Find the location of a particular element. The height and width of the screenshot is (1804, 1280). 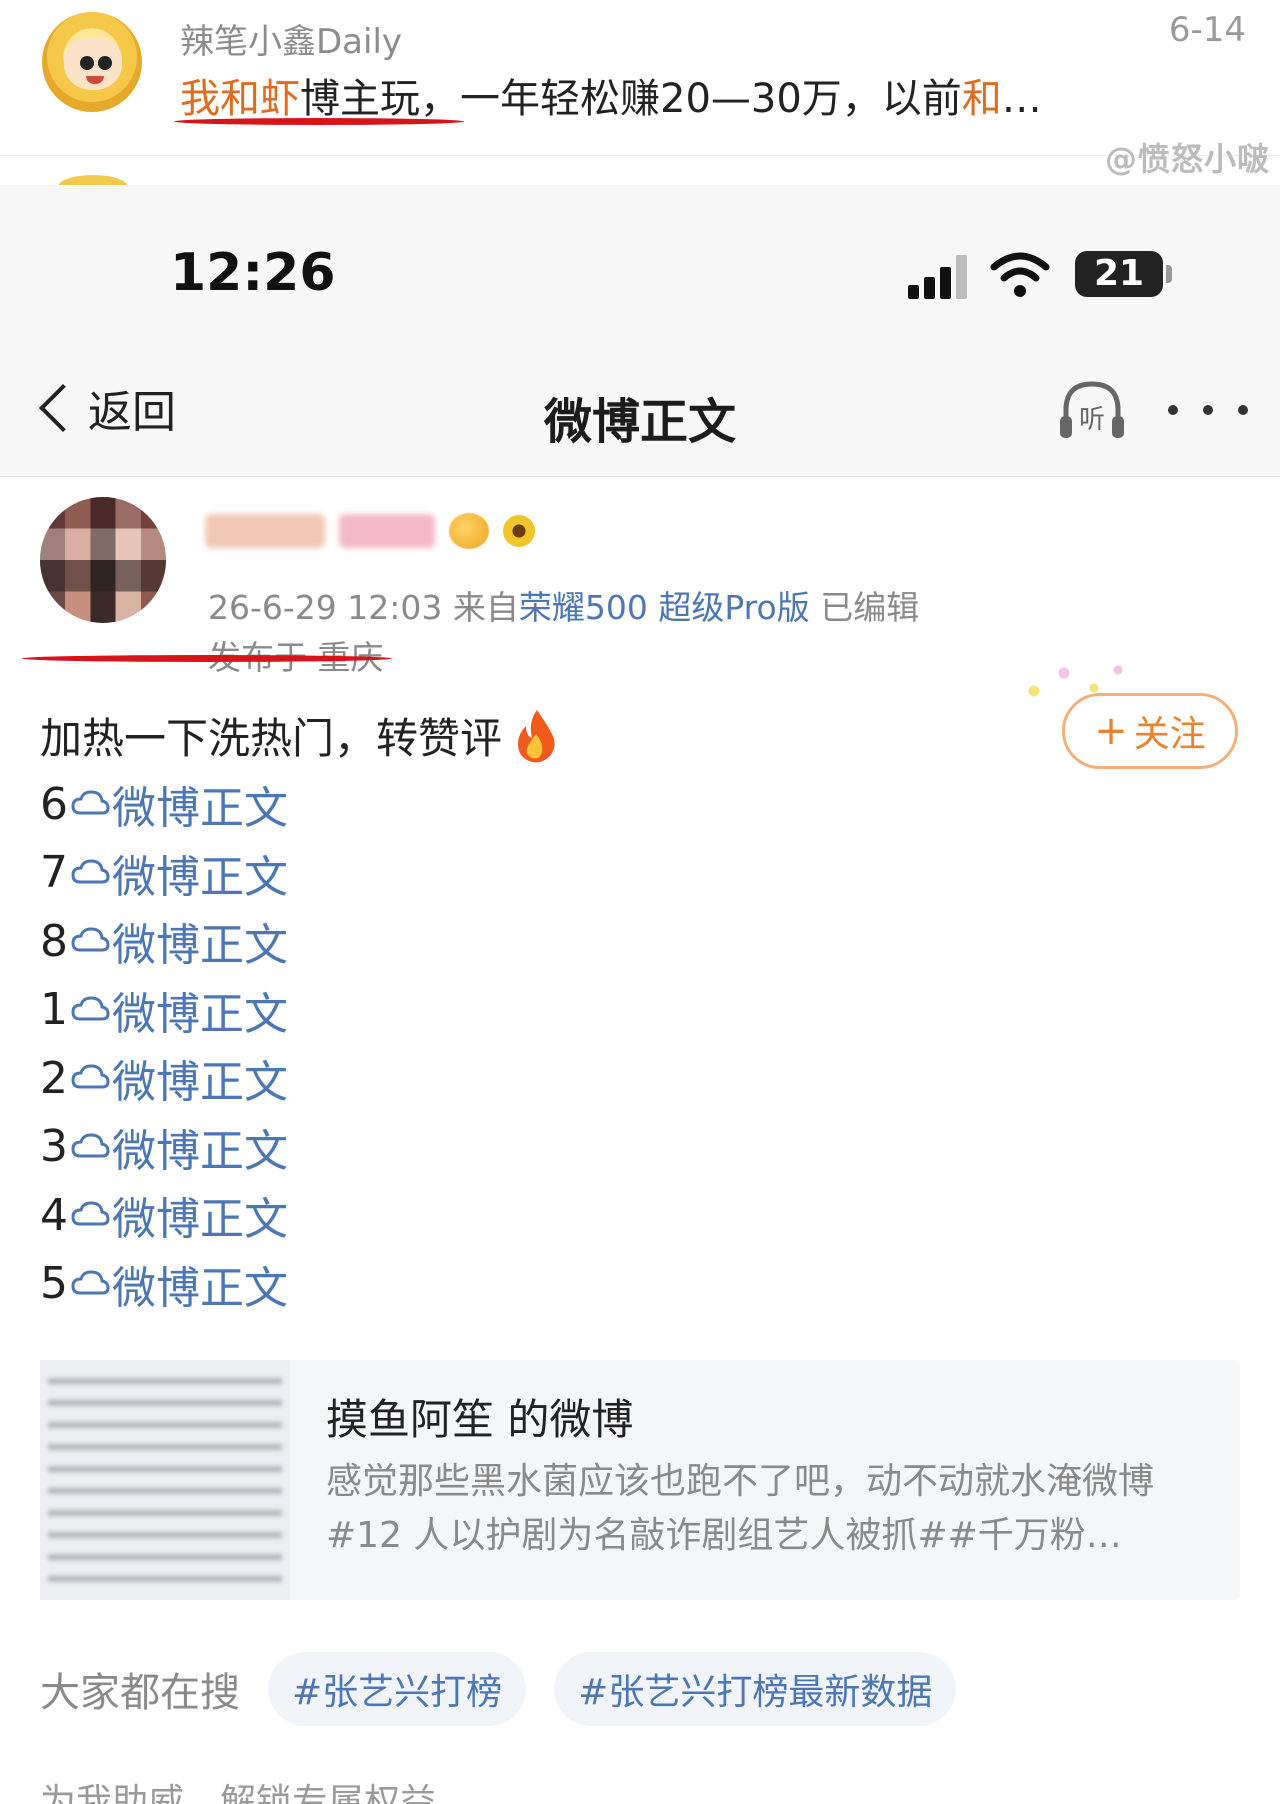

source-prefix: 来自 is located at coordinates (485, 607).